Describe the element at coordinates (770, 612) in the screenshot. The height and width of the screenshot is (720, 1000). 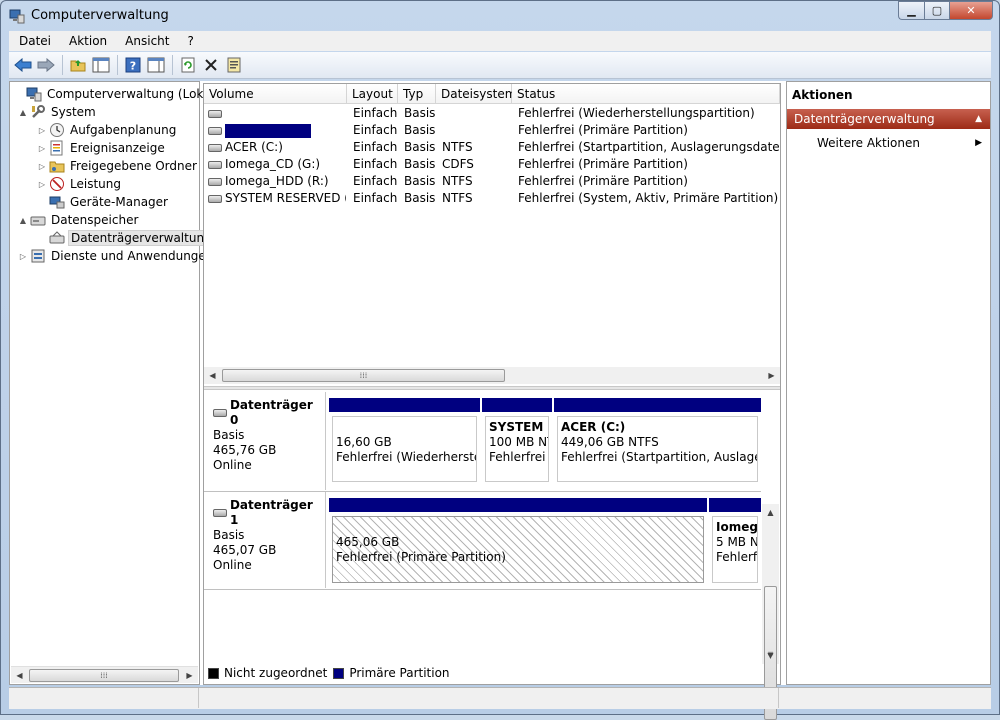
I see `disk-view-vertical-scrollbar: ▲ ≡ ▼` at that location.